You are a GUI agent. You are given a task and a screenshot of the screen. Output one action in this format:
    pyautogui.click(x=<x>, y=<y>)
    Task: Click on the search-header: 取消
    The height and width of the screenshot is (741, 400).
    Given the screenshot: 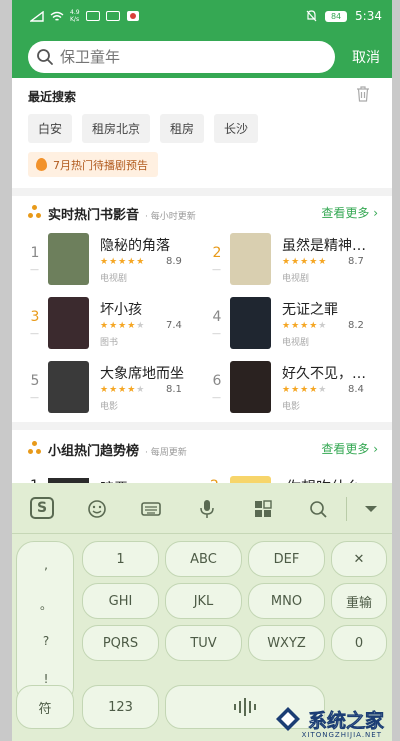 What is the action you would take?
    pyautogui.click(x=202, y=57)
    